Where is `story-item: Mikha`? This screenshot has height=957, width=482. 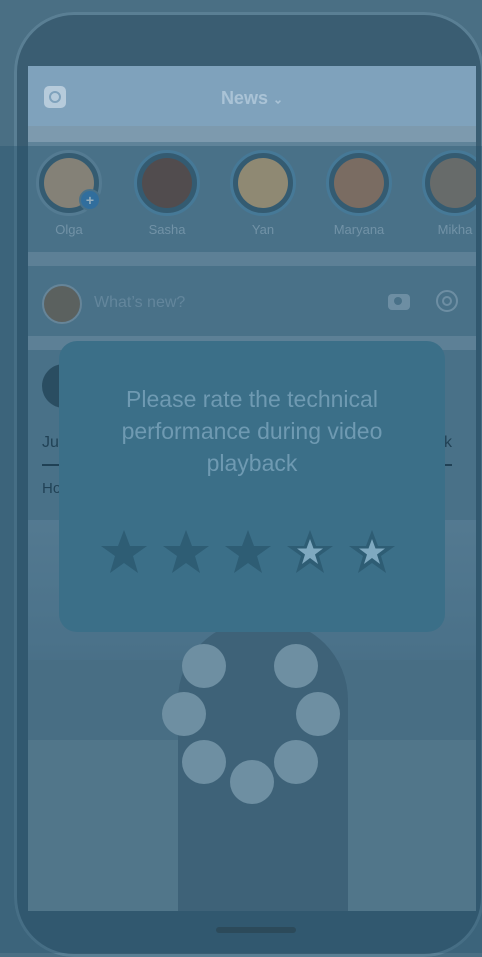 story-item: Mikha is located at coordinates (448, 193).